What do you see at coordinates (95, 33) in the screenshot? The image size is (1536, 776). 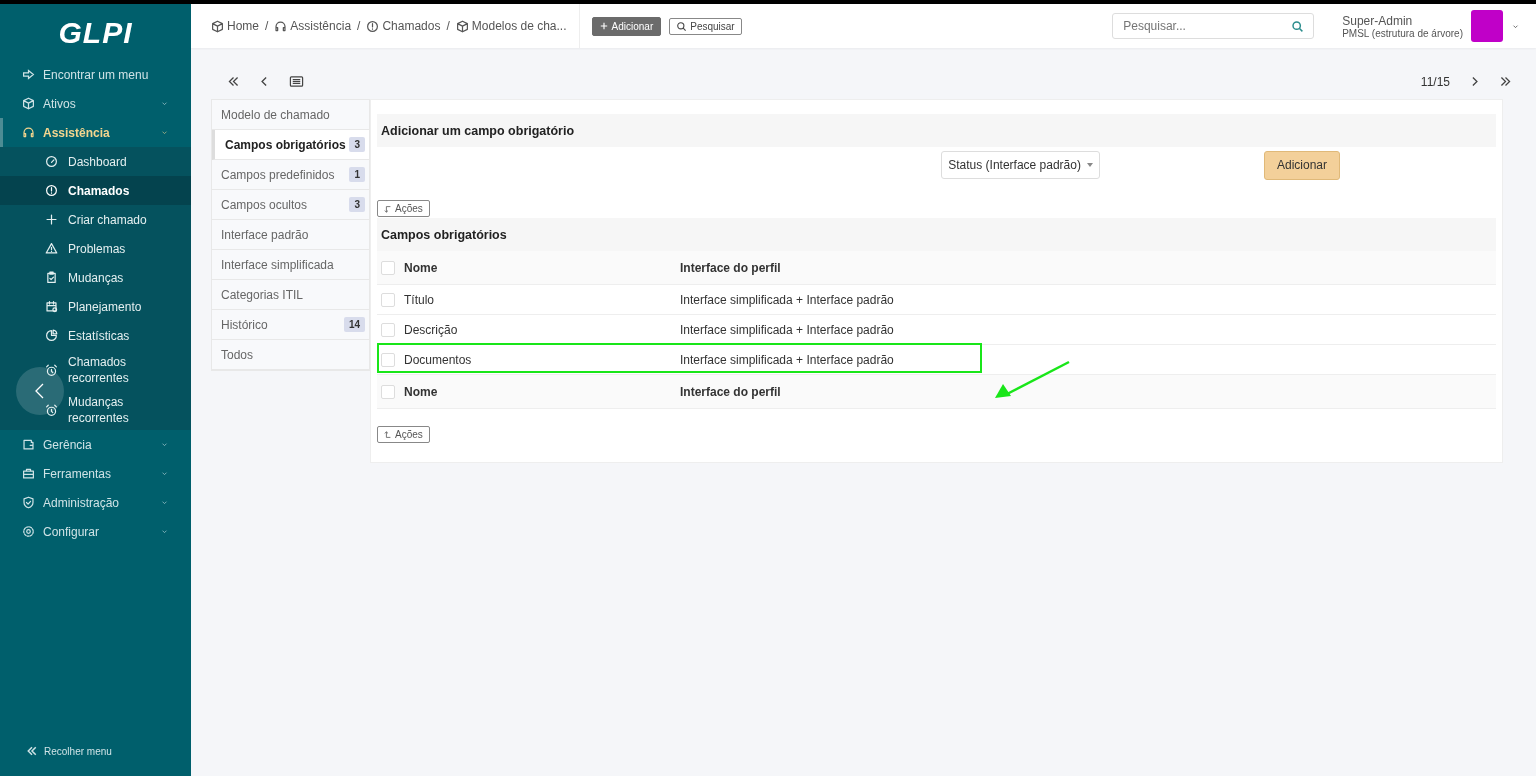 I see `logo: GLPI` at bounding box center [95, 33].